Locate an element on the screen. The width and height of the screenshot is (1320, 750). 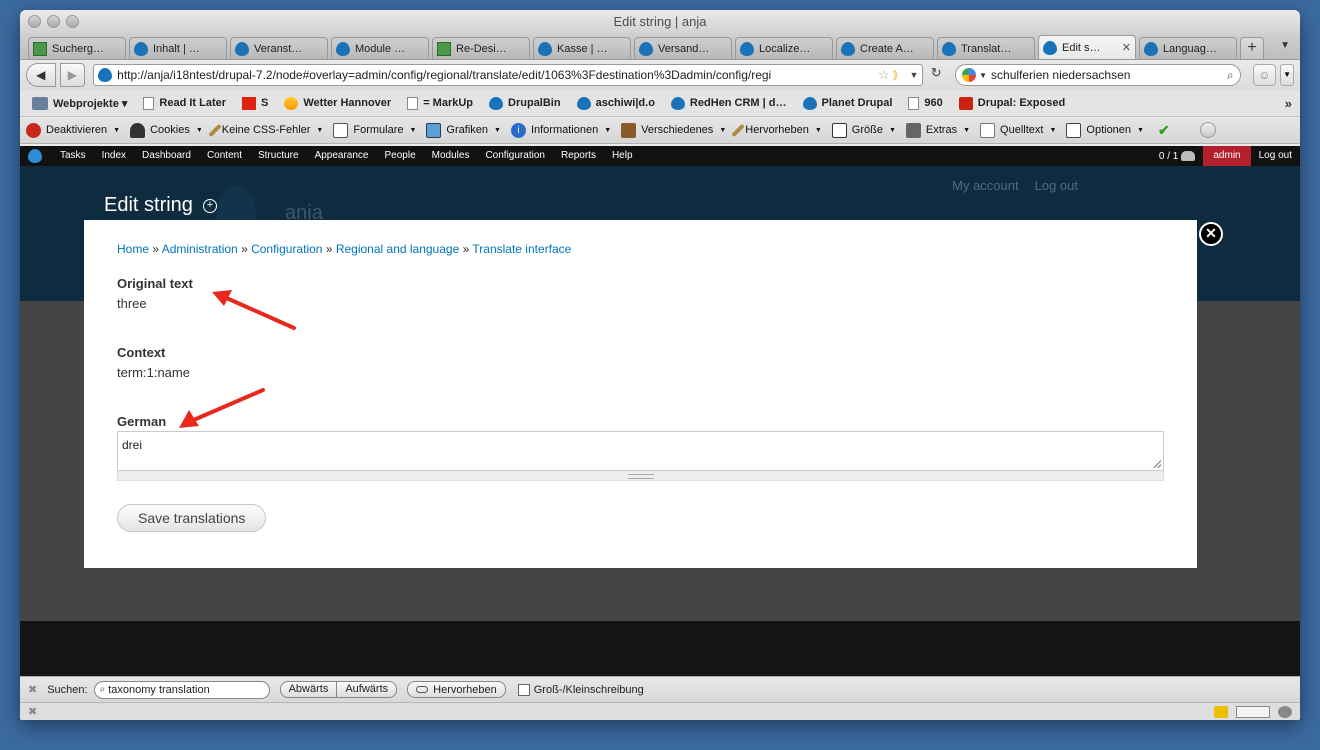
overlay-close-icon: ✕ is located at coordinates (1211, 234).